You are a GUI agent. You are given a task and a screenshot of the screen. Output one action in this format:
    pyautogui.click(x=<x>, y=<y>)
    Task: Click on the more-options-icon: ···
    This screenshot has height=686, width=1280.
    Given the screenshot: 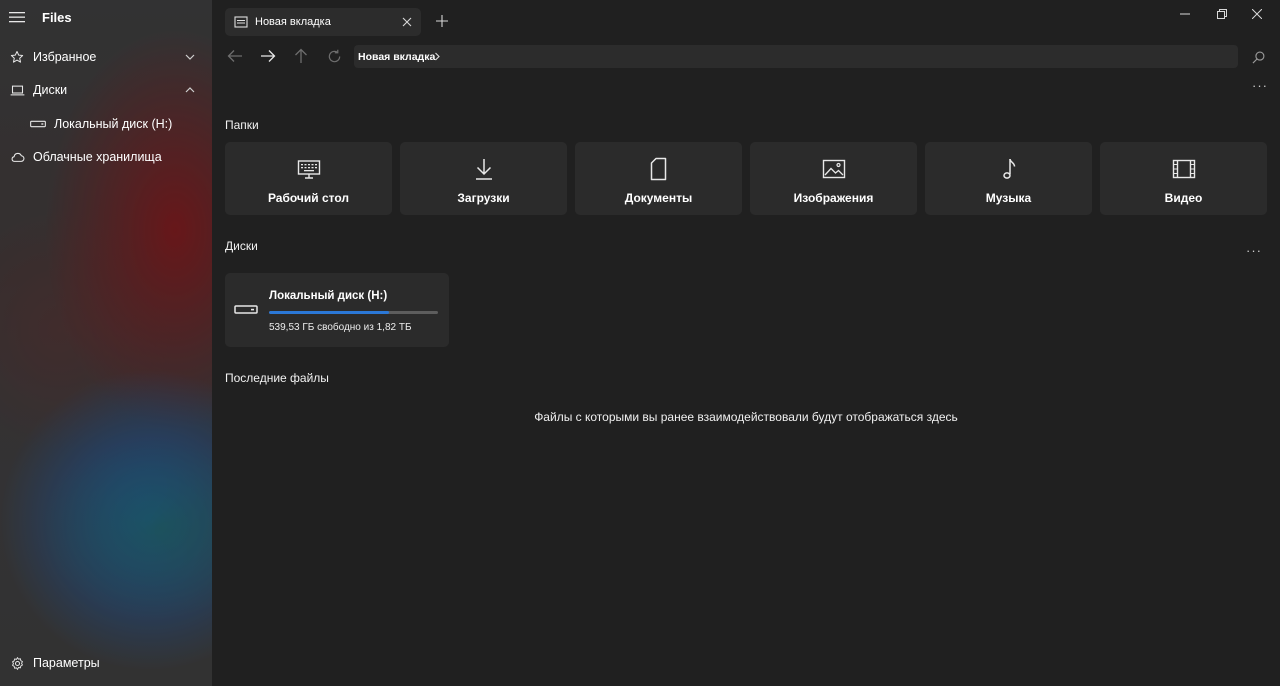 What is the action you would take?
    pyautogui.click(x=1260, y=85)
    